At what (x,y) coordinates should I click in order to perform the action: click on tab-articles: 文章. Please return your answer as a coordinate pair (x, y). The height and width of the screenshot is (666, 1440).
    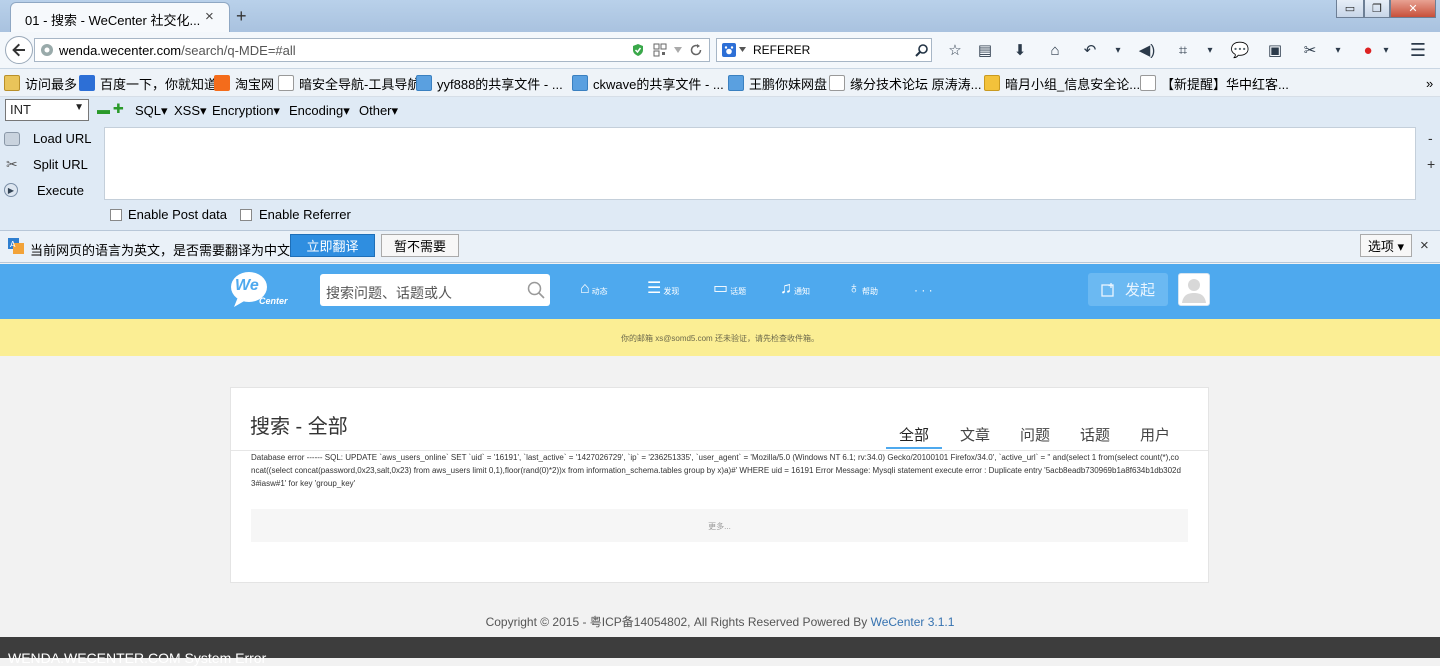
    Looking at the image, I should click on (975, 434).